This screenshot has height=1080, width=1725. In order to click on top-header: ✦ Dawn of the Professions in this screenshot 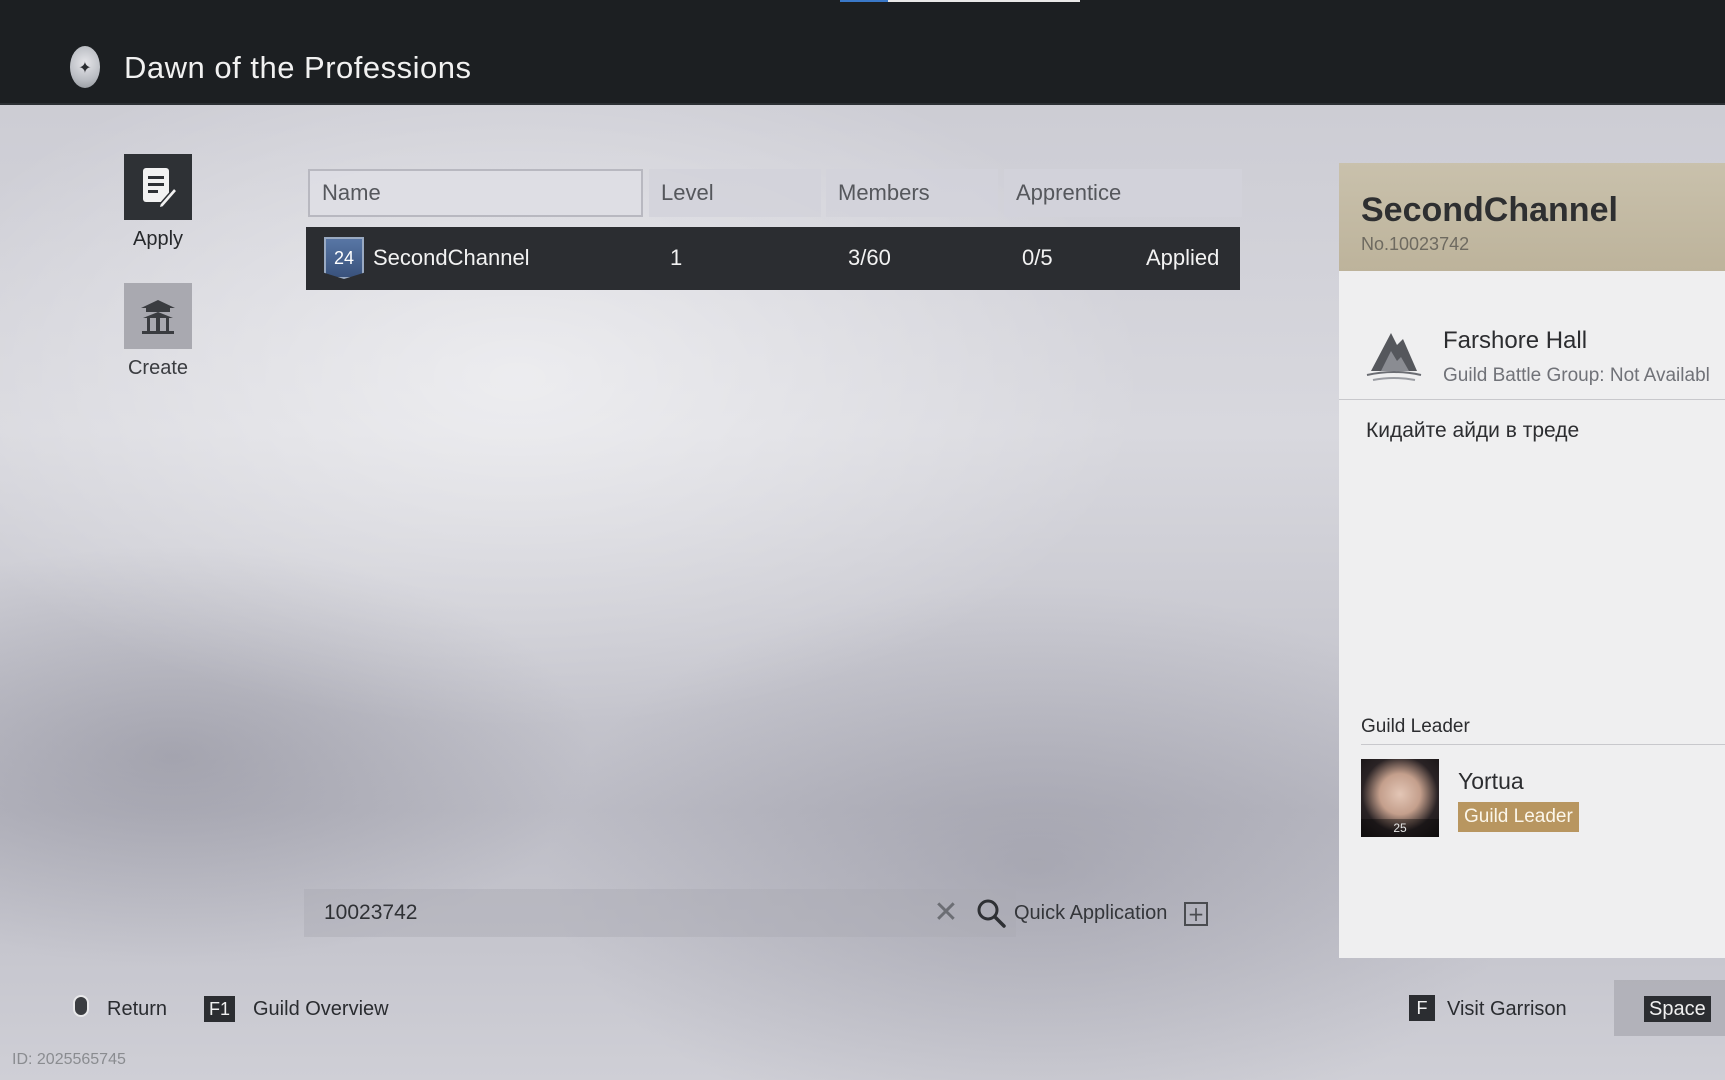, I will do `click(862, 52)`.